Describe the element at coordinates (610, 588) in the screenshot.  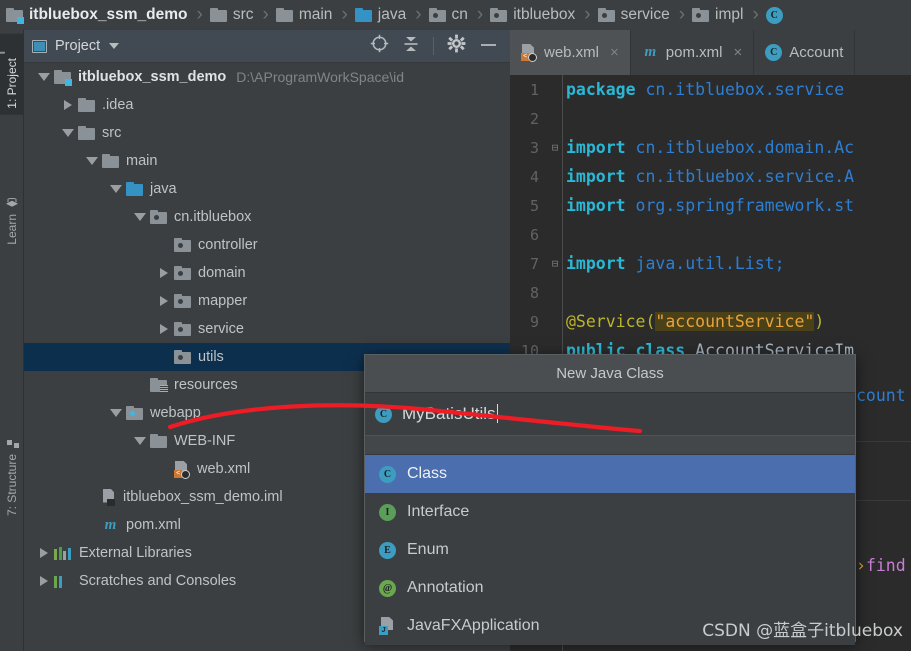
I see `class-kind-item-annotation: @ Annotation` at that location.